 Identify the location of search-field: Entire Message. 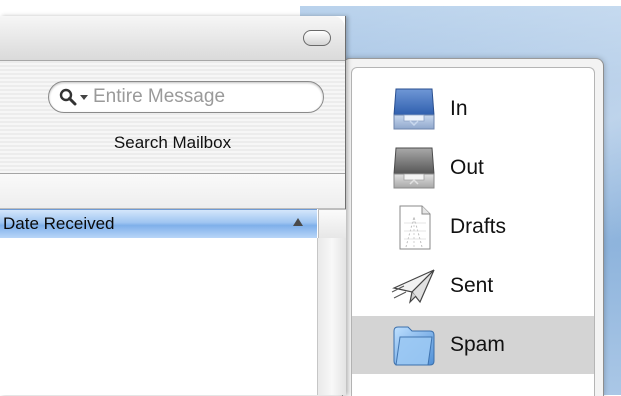
(186, 97).